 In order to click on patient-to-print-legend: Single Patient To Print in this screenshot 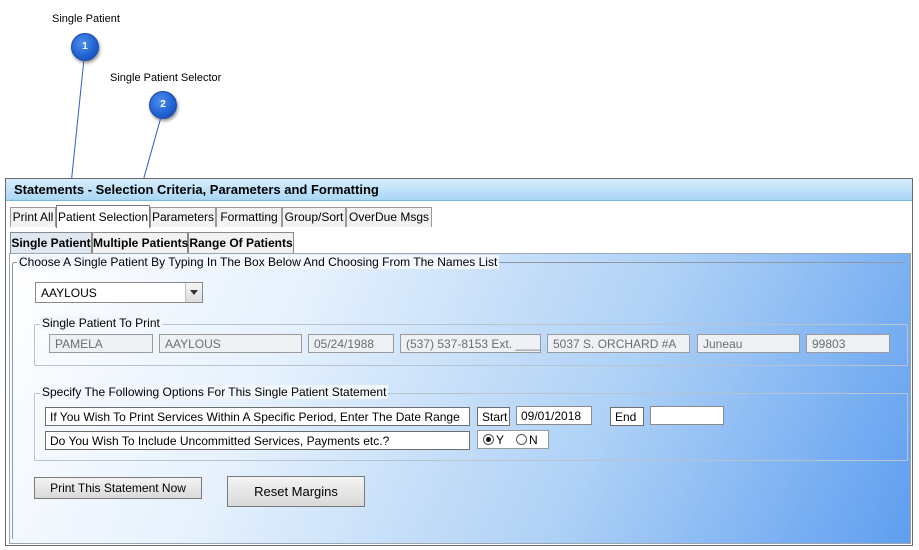, I will do `click(101, 323)`.